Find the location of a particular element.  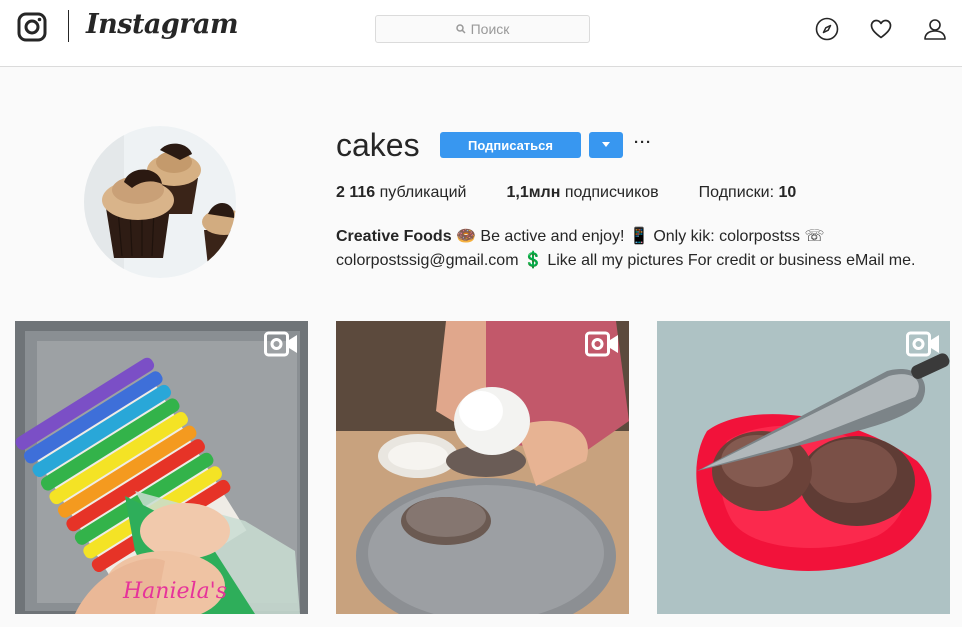

instagram-wordmark-logo: Instagram is located at coordinates (162, 24).